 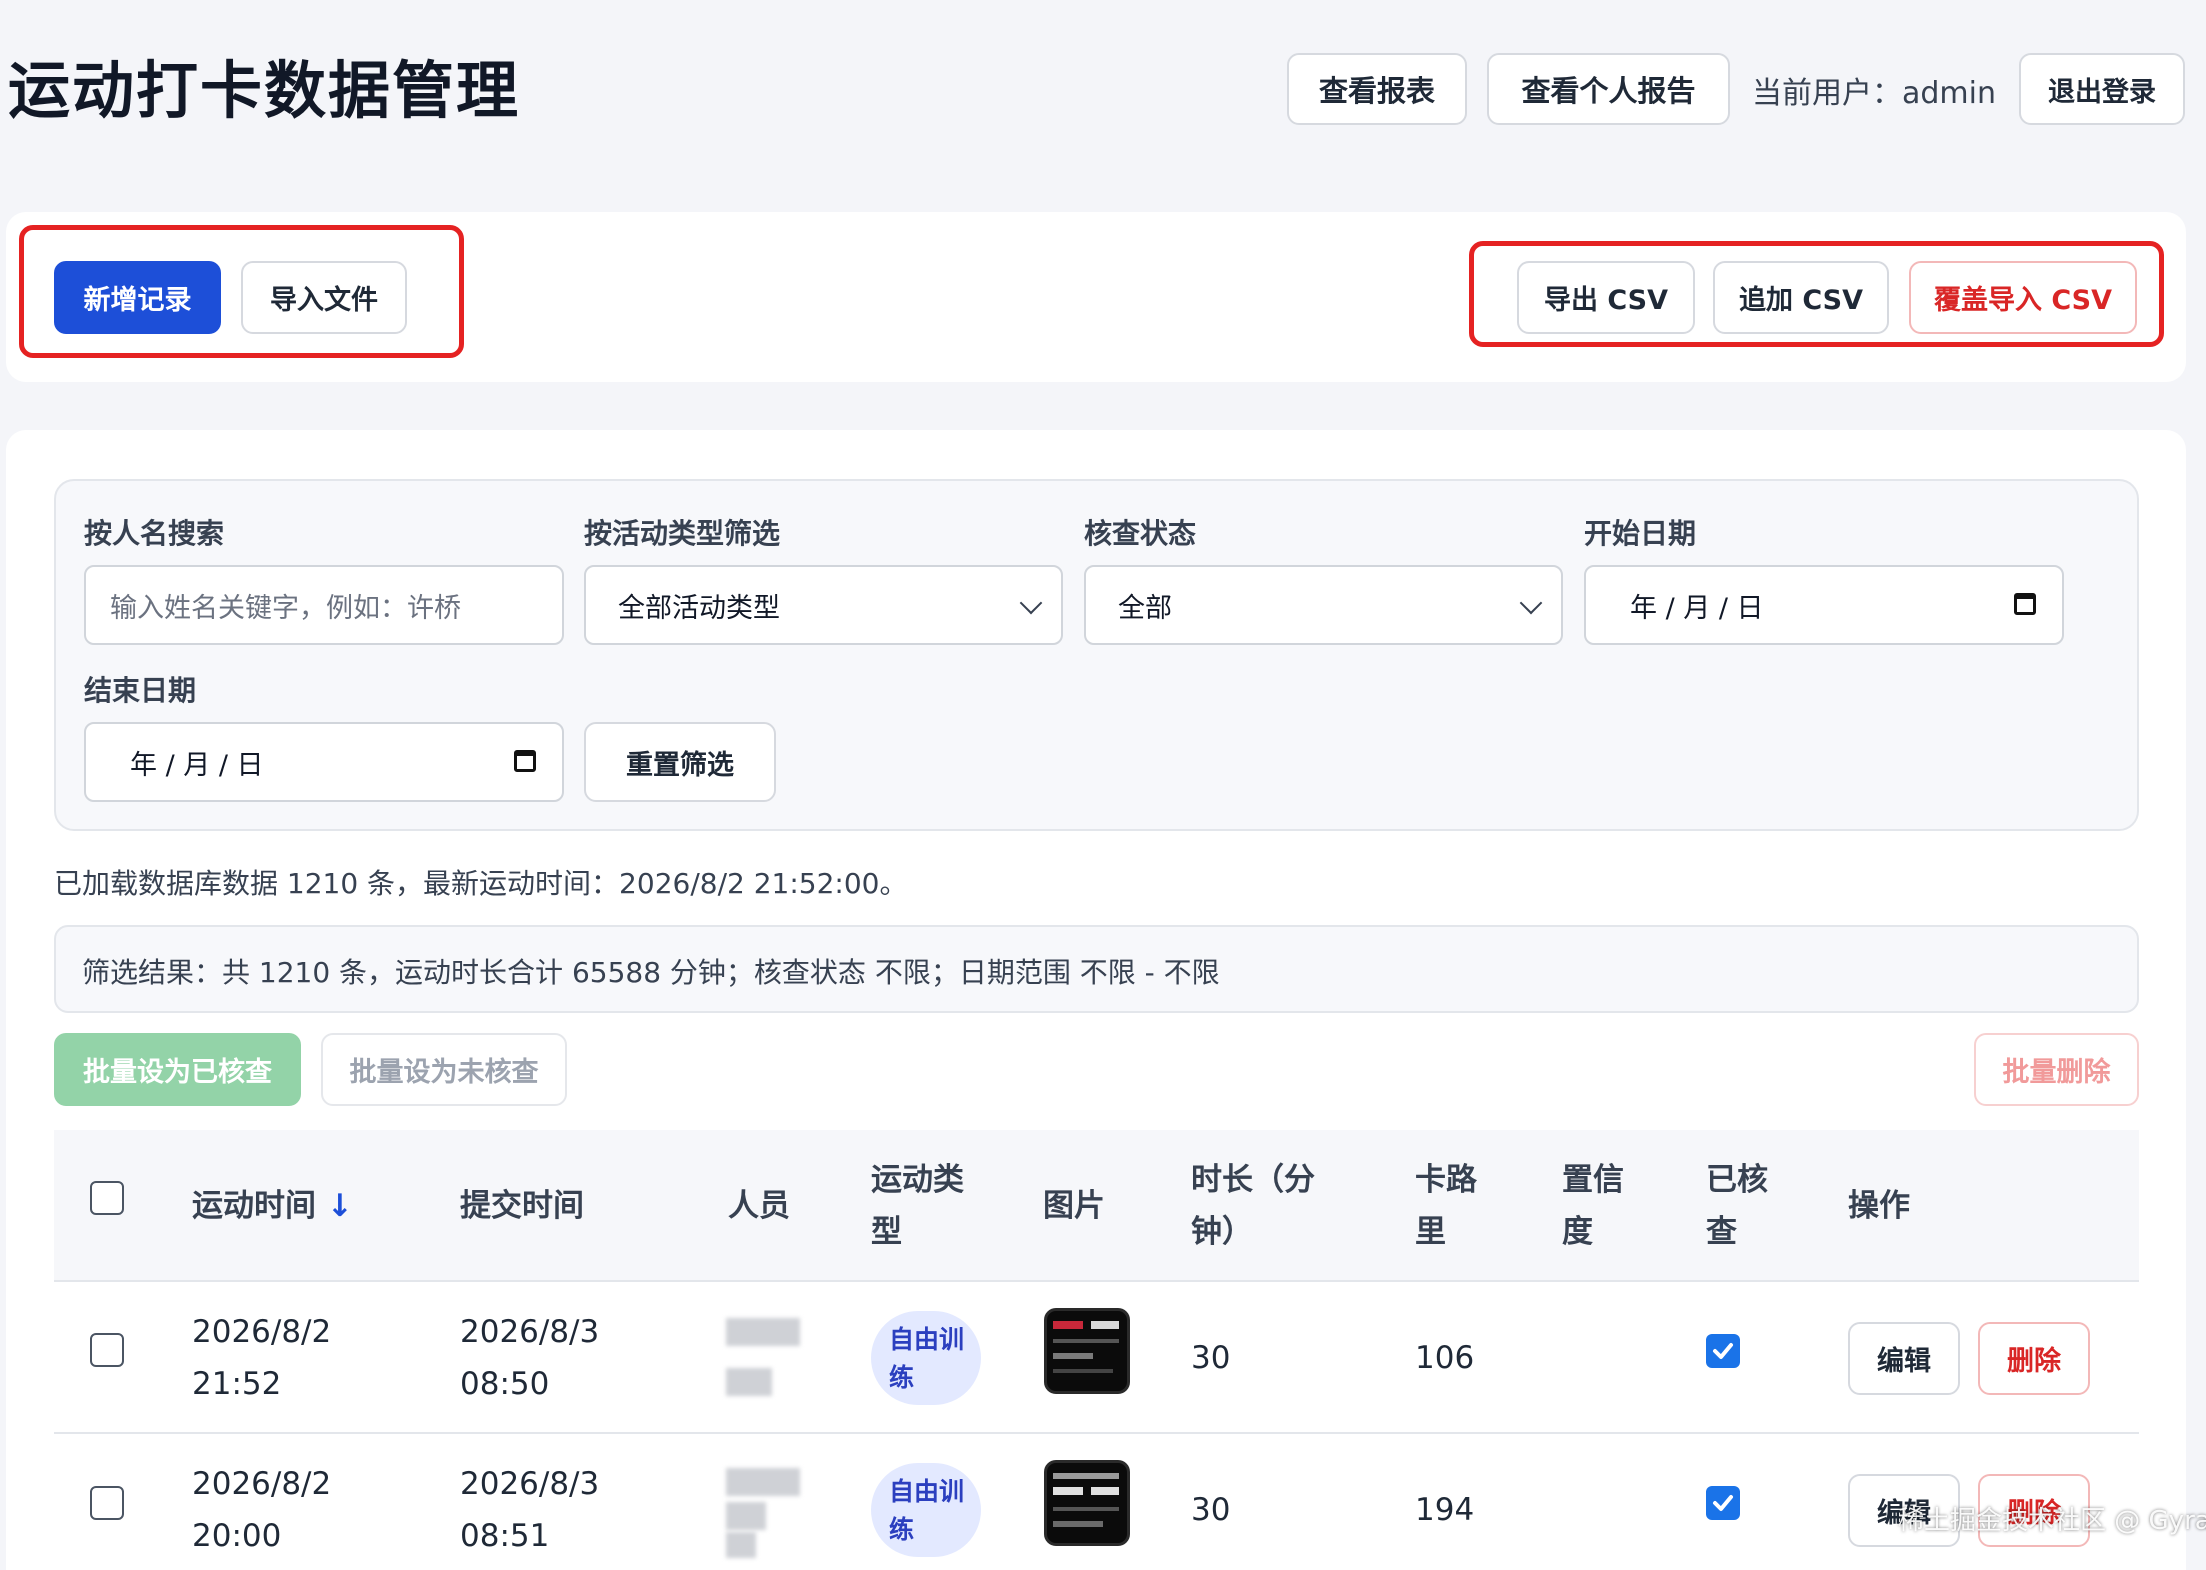 I want to click on col-header-calories-l1: 卡路, so click(x=1446, y=1180).